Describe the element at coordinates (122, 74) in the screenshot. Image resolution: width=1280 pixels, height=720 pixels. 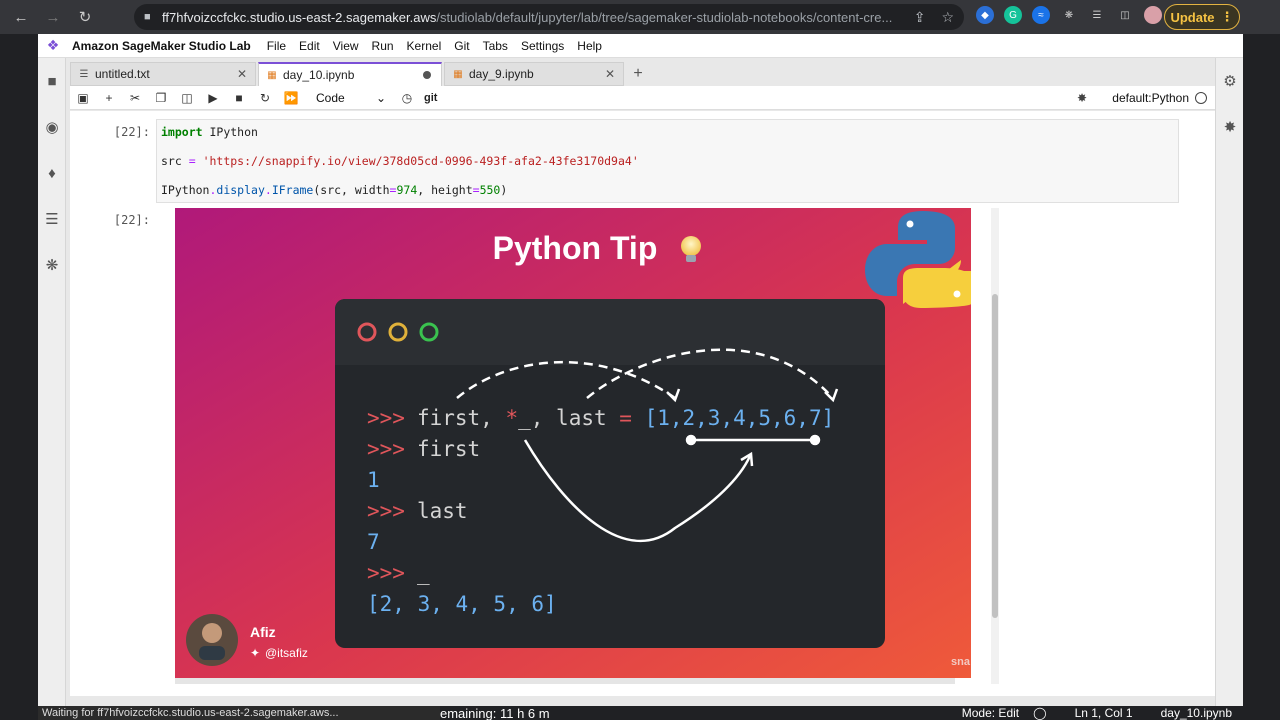
I see `tab-label: untitled.txt` at that location.